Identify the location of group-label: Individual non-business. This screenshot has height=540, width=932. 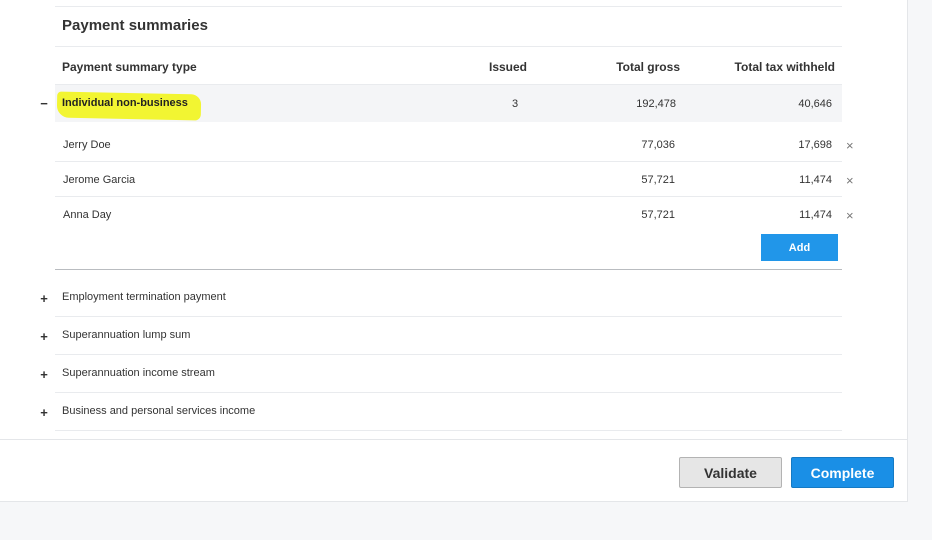
(125, 103).